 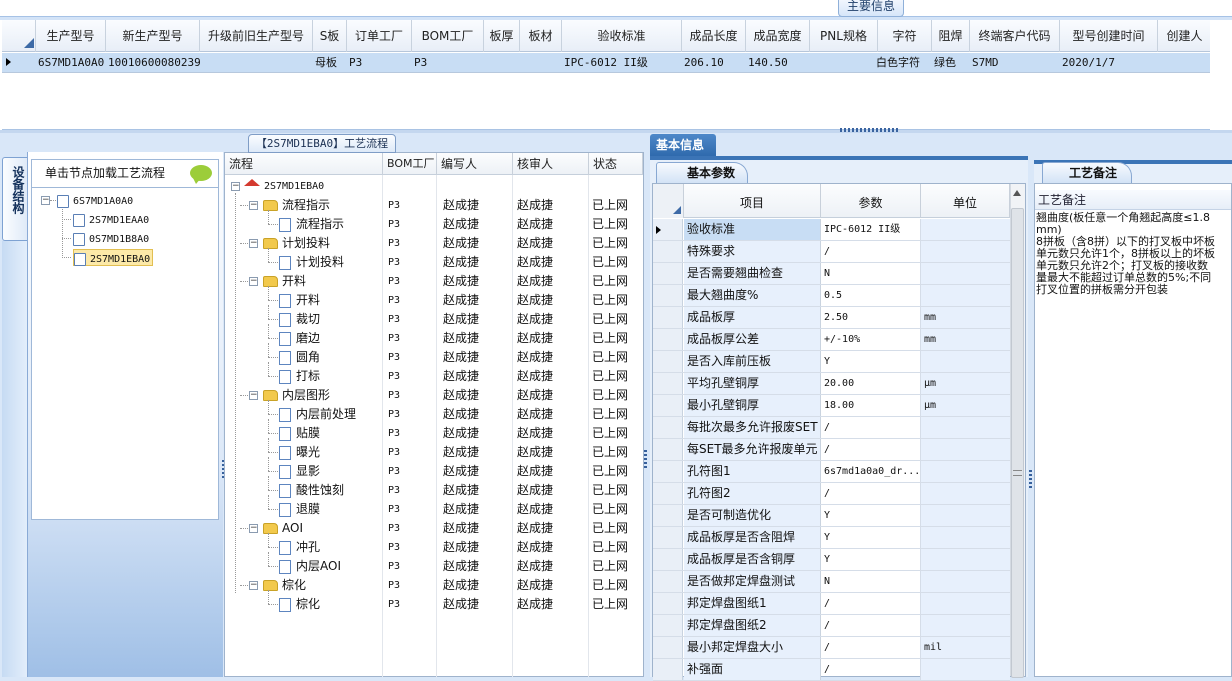 What do you see at coordinates (434, 414) in the screenshot?
I see `flow-row: 内层前处理 P3 赵成捷 赵成捷 已上网` at bounding box center [434, 414].